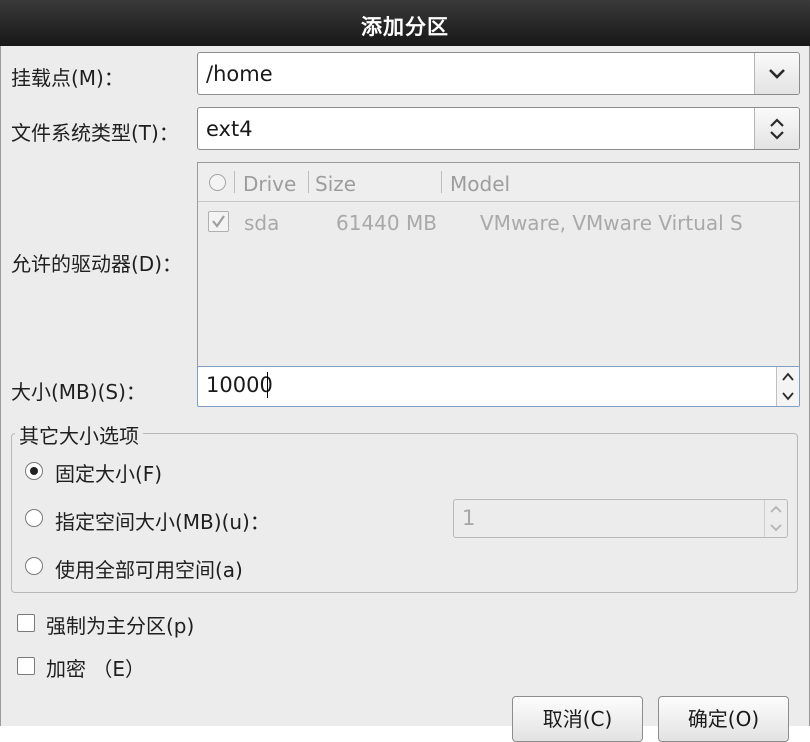  Describe the element at coordinates (108, 472) in the screenshot. I see `fixed-size-label: 固定大小(F)` at that location.